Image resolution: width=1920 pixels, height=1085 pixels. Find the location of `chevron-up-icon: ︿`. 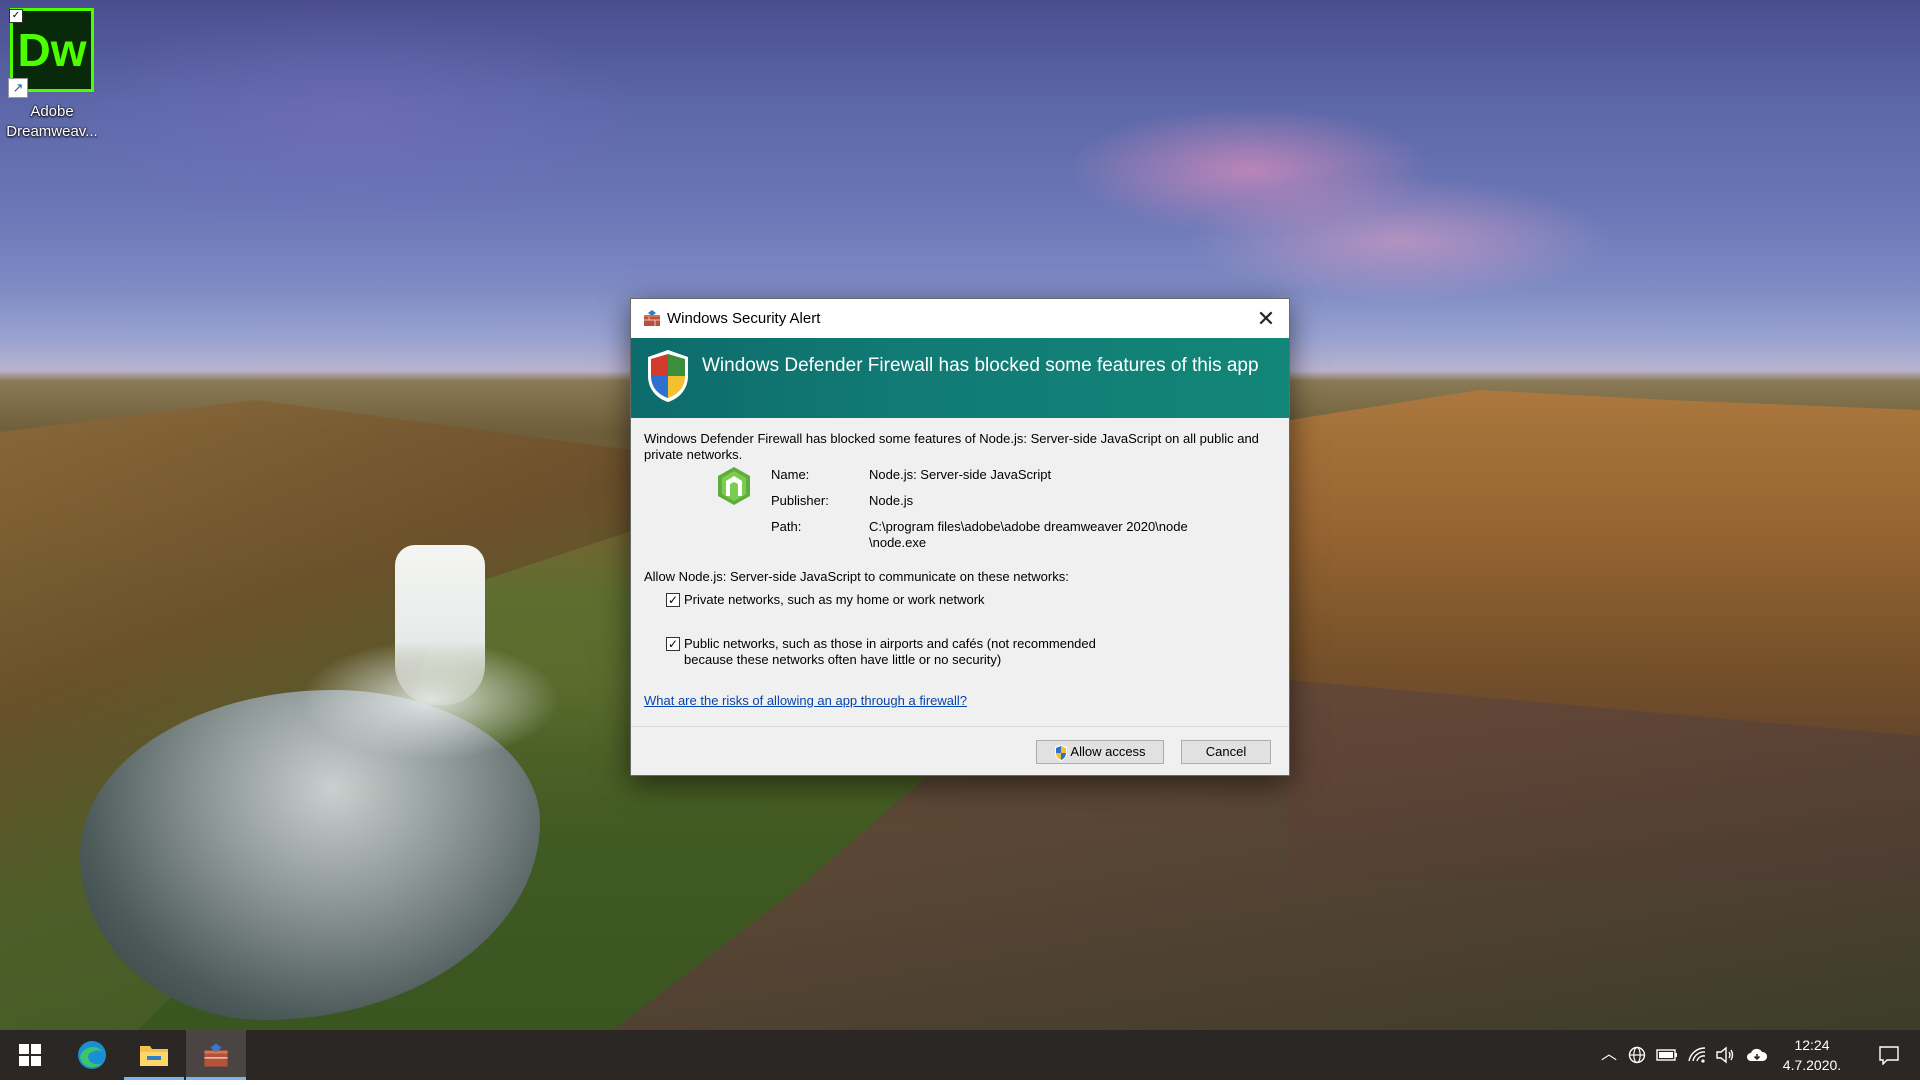

chevron-up-icon: ︿ is located at coordinates (1608, 1054).